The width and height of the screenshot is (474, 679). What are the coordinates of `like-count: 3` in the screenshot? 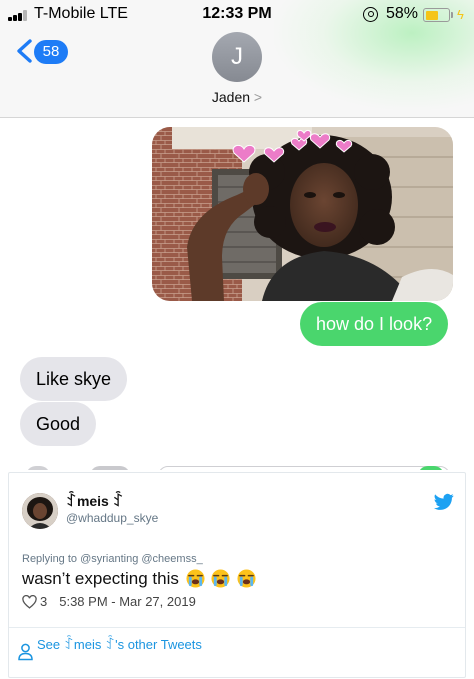 It's located at (43, 601).